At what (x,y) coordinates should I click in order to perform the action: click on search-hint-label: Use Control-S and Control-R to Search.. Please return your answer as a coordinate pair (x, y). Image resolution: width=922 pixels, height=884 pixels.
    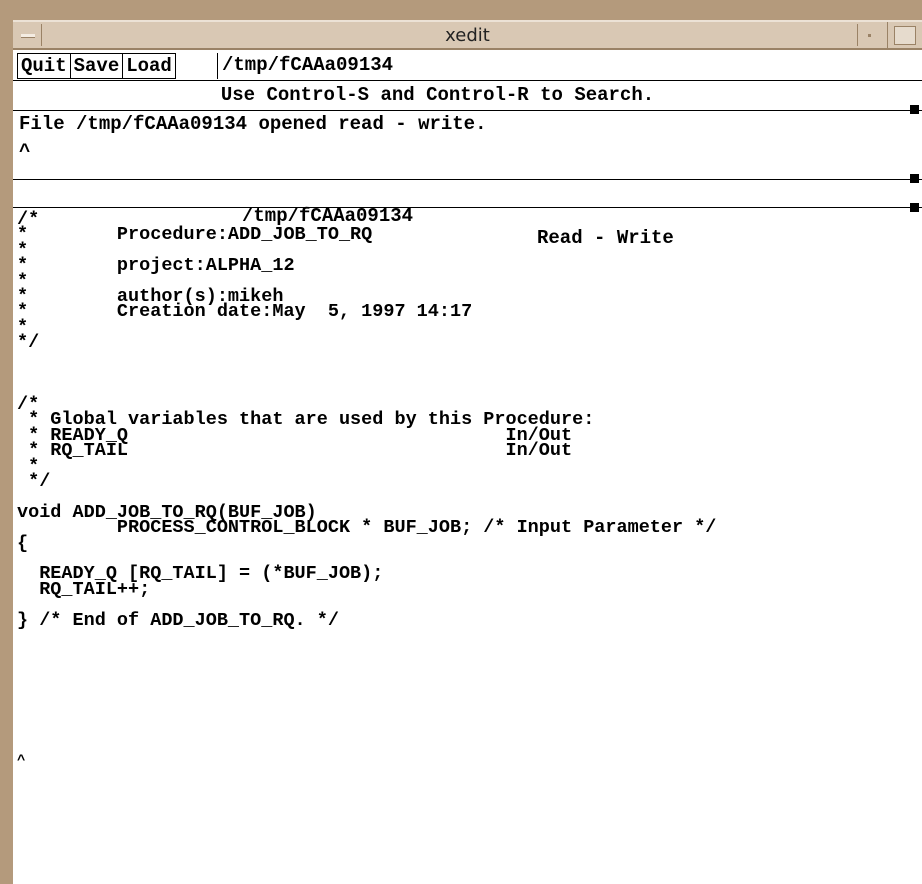
    Looking at the image, I should click on (437, 95).